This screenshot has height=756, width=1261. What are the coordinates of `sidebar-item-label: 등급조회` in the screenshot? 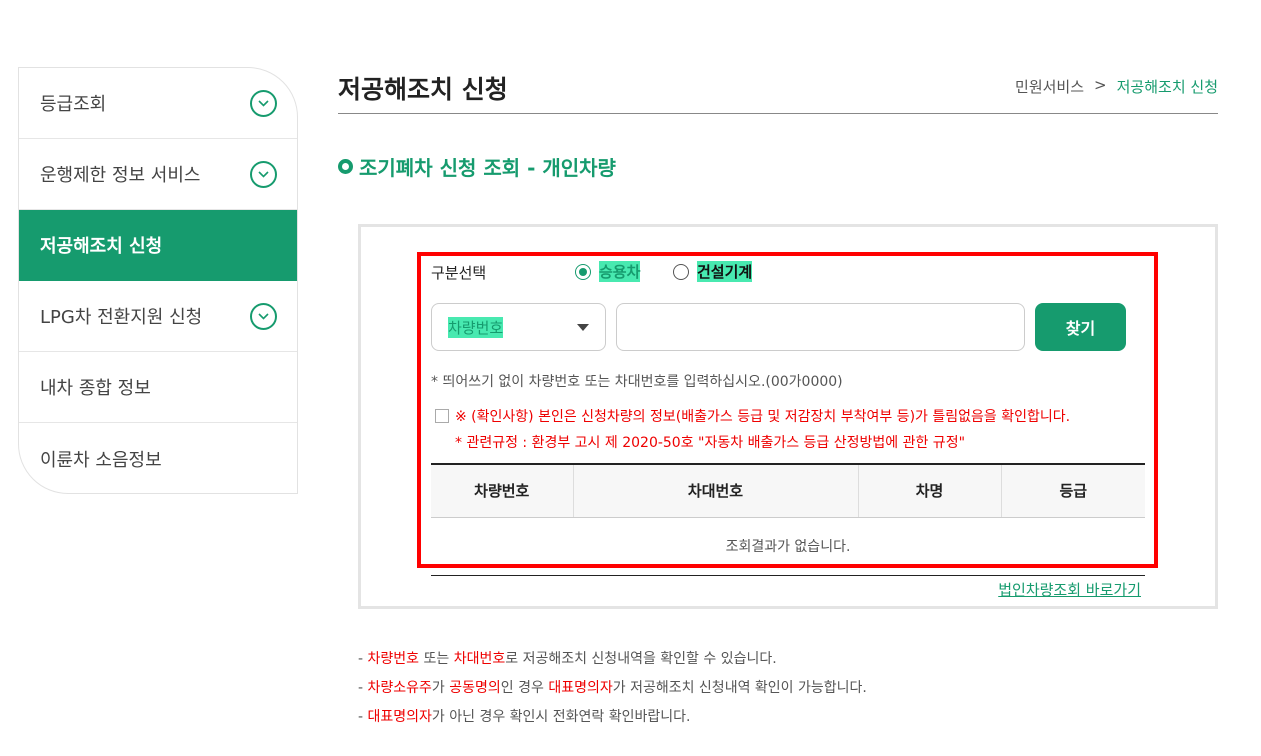 It's located at (73, 104).